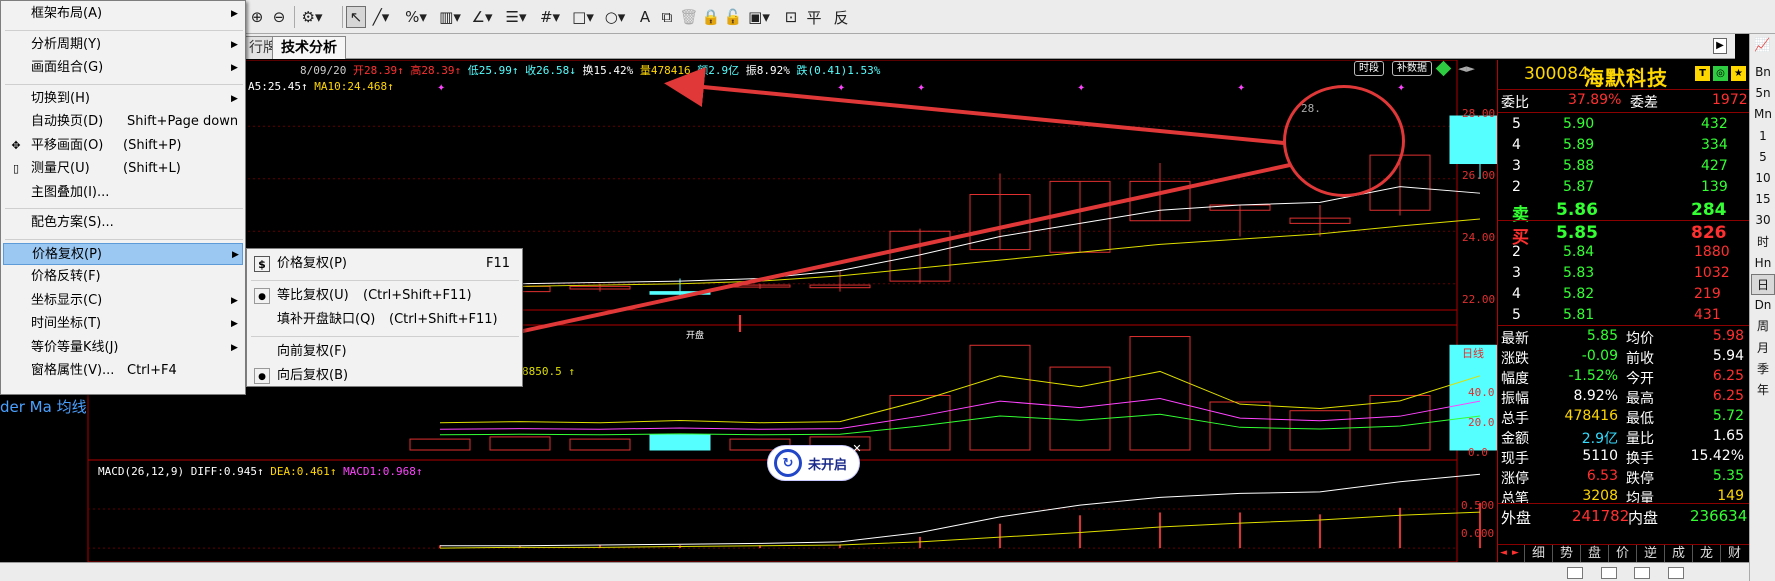 This screenshot has width=1775, height=581. What do you see at coordinates (123, 68) in the screenshot?
I see `menu-item: 画面组合(G) ▶` at bounding box center [123, 68].